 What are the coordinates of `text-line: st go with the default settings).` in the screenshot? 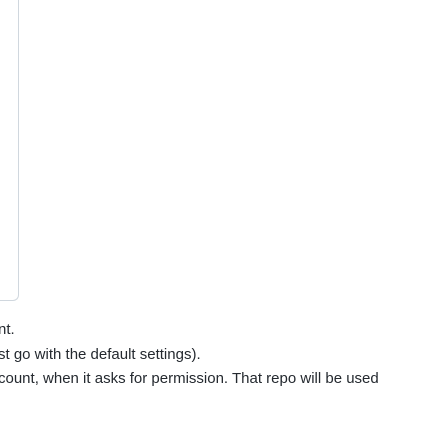 It's located at (100, 354).